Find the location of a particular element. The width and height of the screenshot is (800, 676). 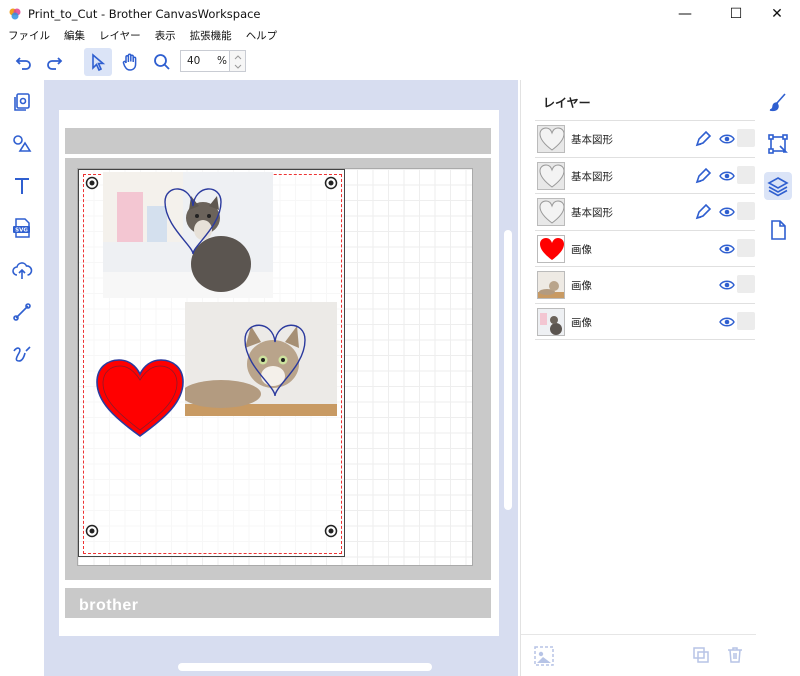

layers-button is located at coordinates (778, 186).